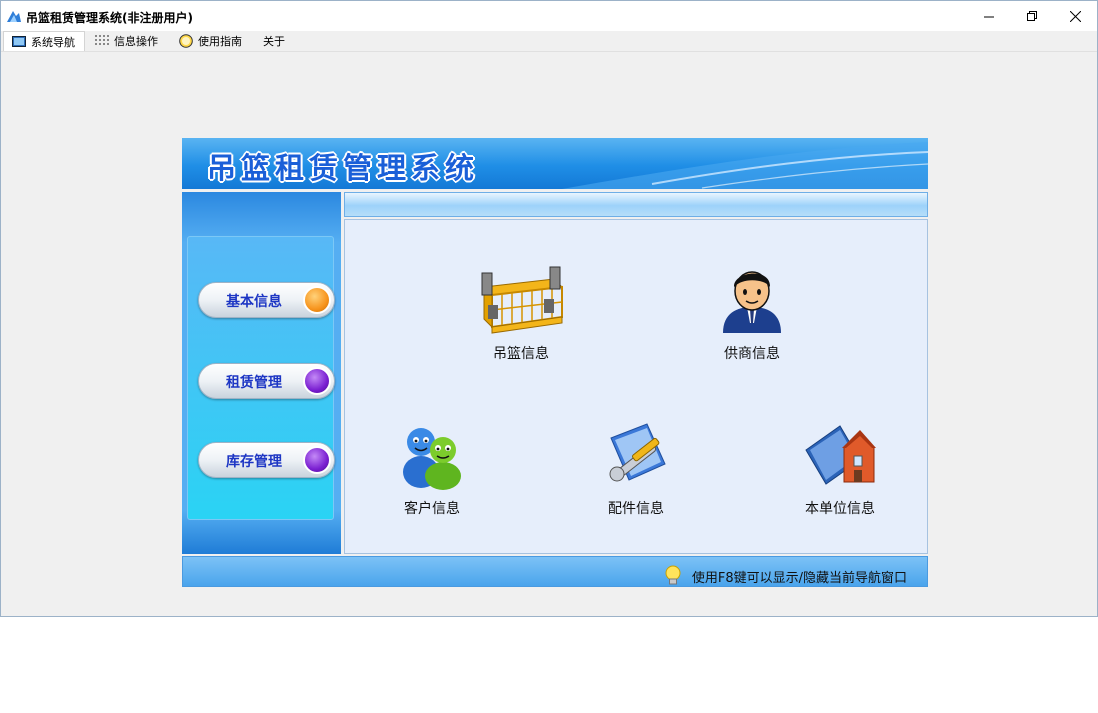 This screenshot has width=1098, height=713. I want to click on banner-title: 吊篮租赁管理系统, so click(343, 168).